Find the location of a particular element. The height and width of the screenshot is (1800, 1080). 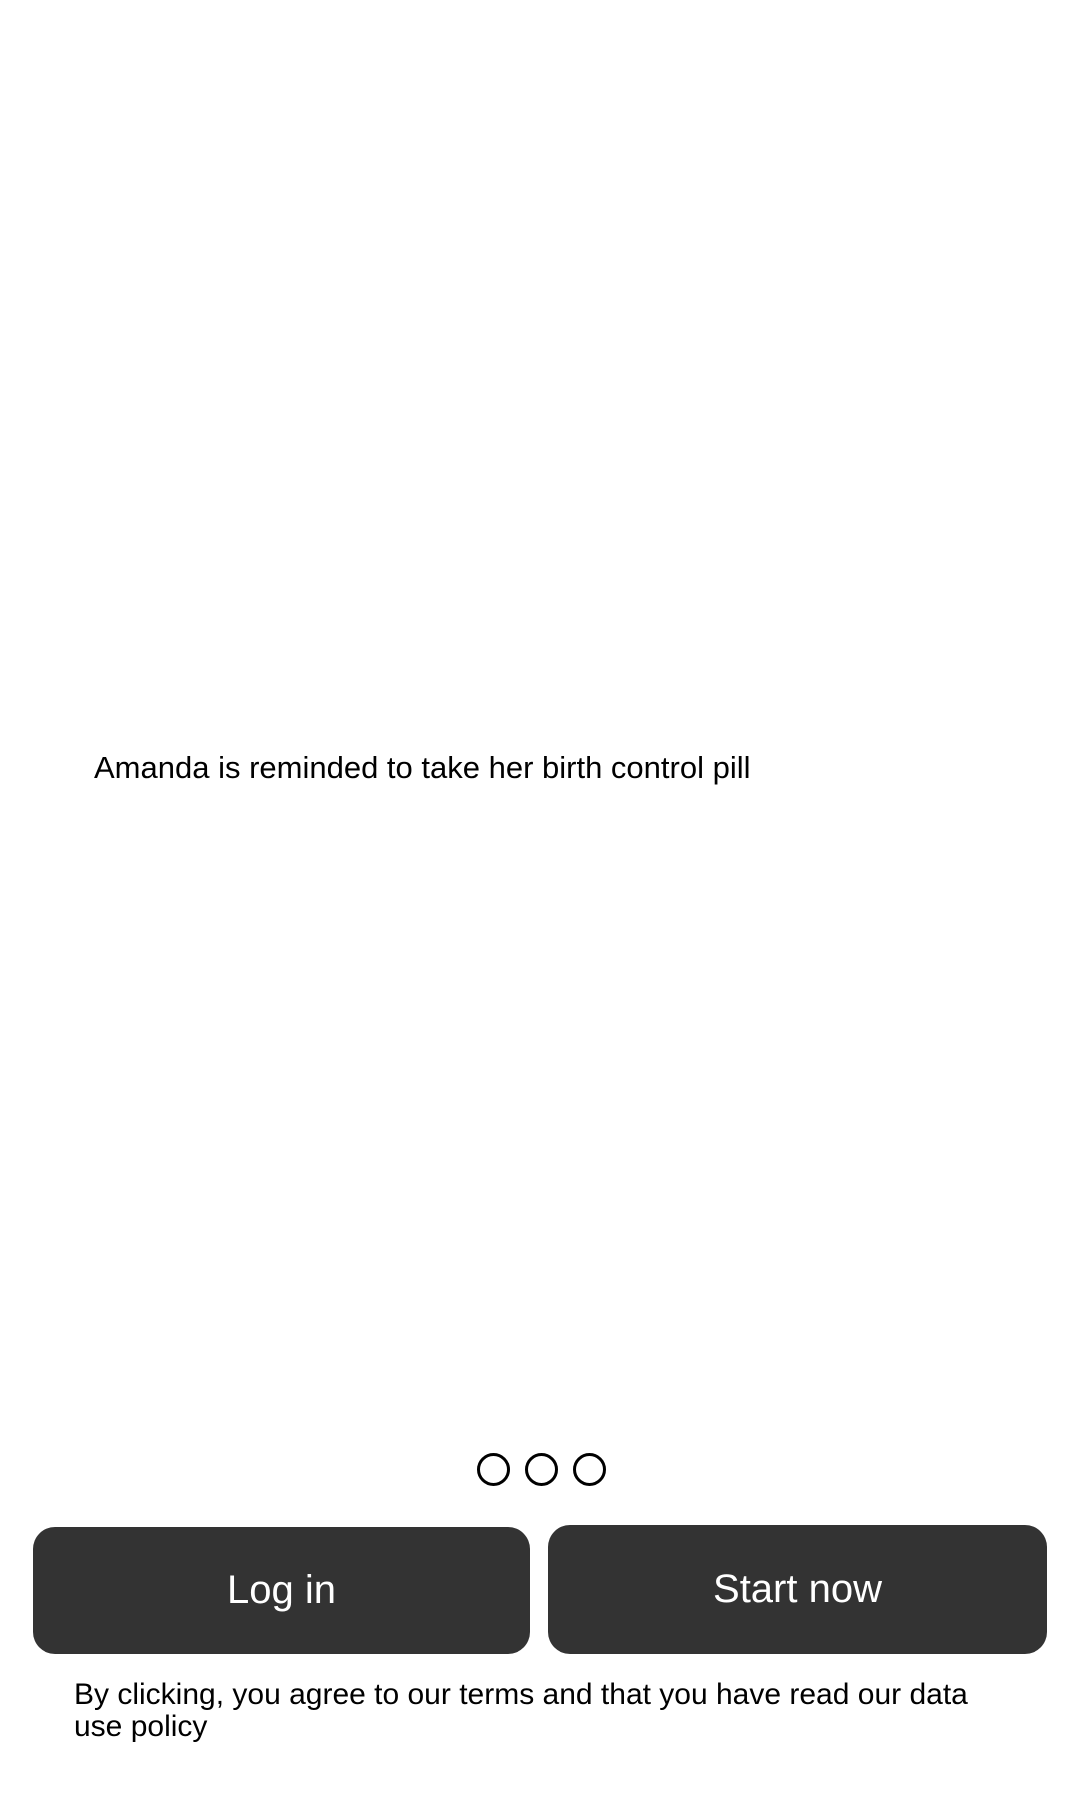

login-button-label: Log in is located at coordinates (281, 1590).